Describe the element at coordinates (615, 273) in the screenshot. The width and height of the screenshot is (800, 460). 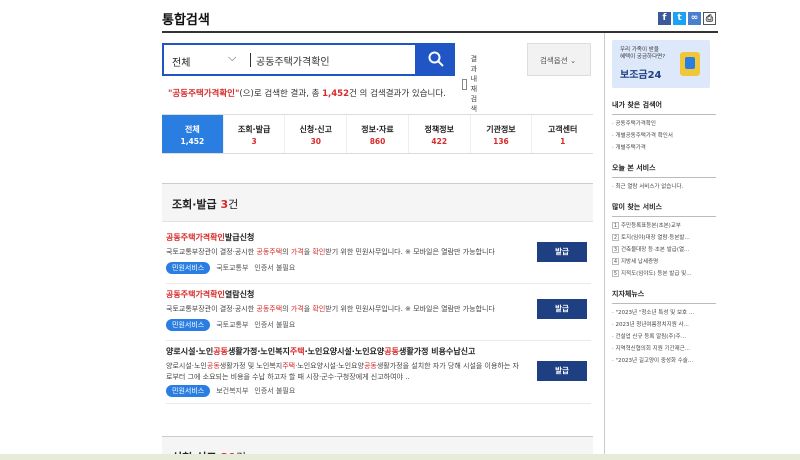
I see `rank-number: 5` at that location.